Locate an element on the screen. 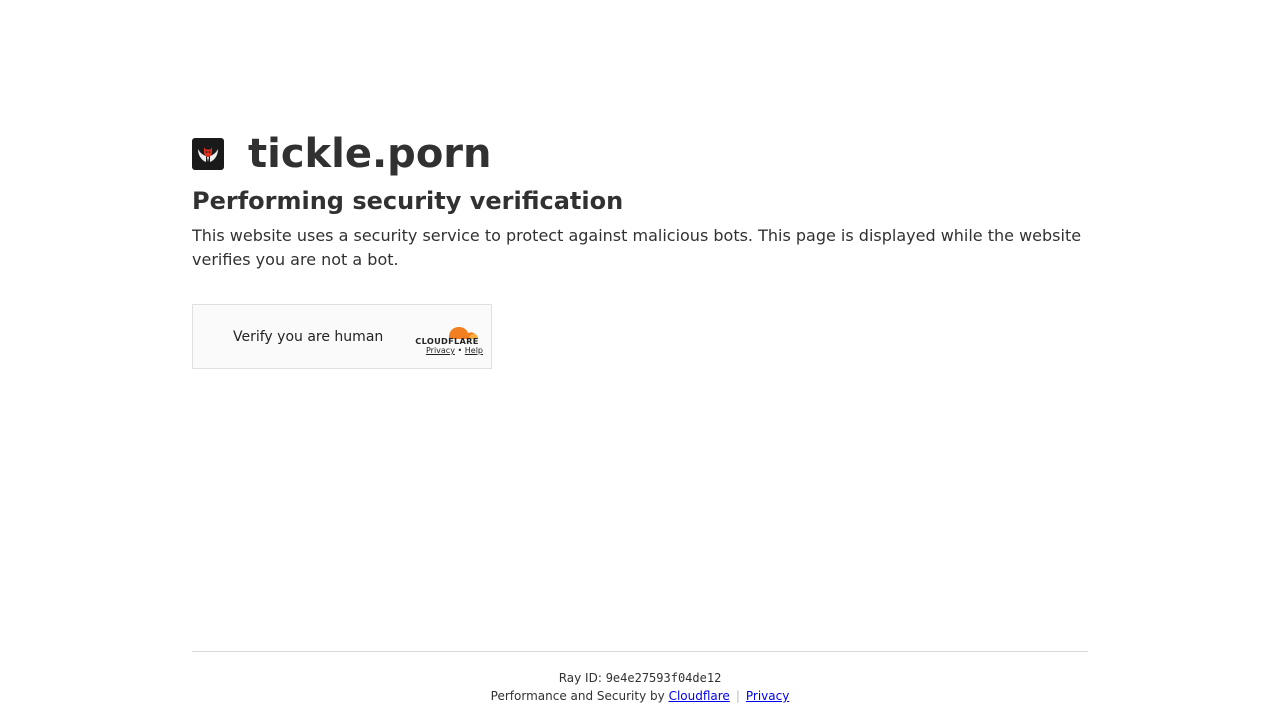  ray-id: Ray ID: 9e4e27593f04de12 is located at coordinates (640, 678).